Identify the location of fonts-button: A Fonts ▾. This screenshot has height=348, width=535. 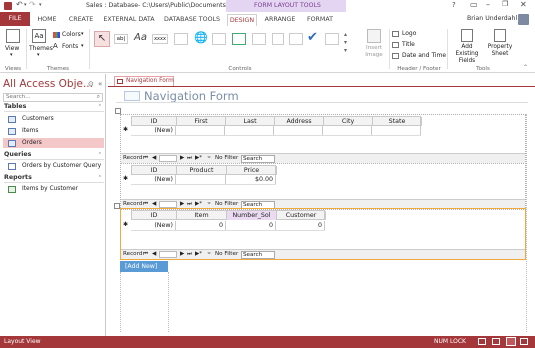
(70, 47).